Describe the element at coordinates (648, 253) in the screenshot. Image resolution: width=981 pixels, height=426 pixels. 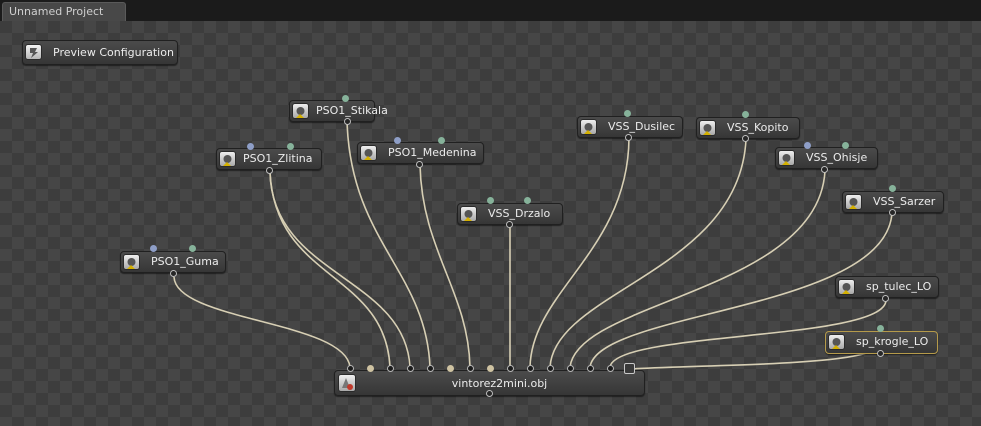
I see `wire-kopito` at that location.